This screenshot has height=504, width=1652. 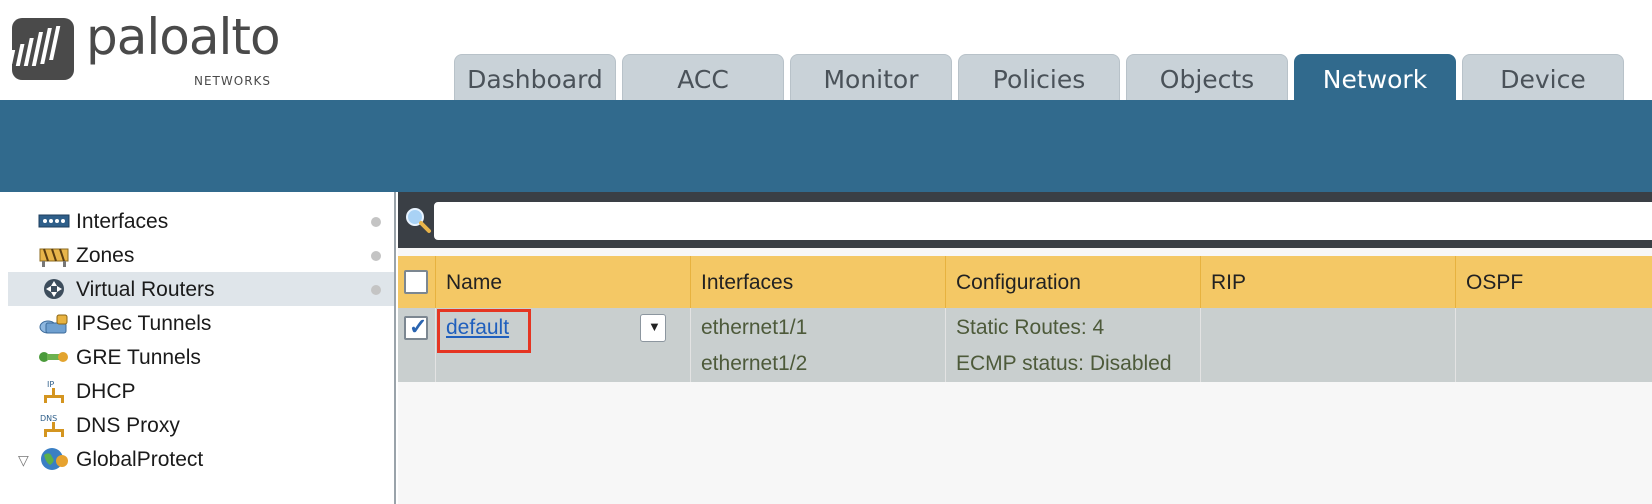 What do you see at coordinates (233, 81) in the screenshot?
I see `brand-sub: NETWORKS` at bounding box center [233, 81].